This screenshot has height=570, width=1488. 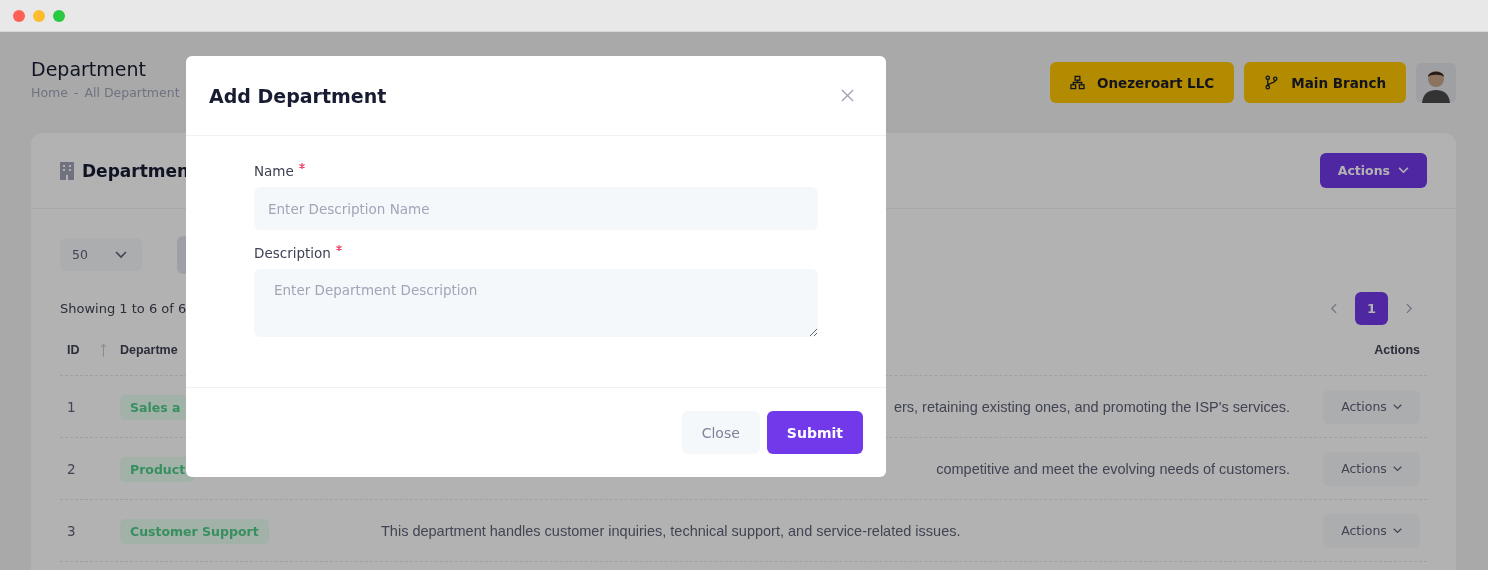 What do you see at coordinates (71, 530) in the screenshot?
I see `table-cell: 3` at bounding box center [71, 530].